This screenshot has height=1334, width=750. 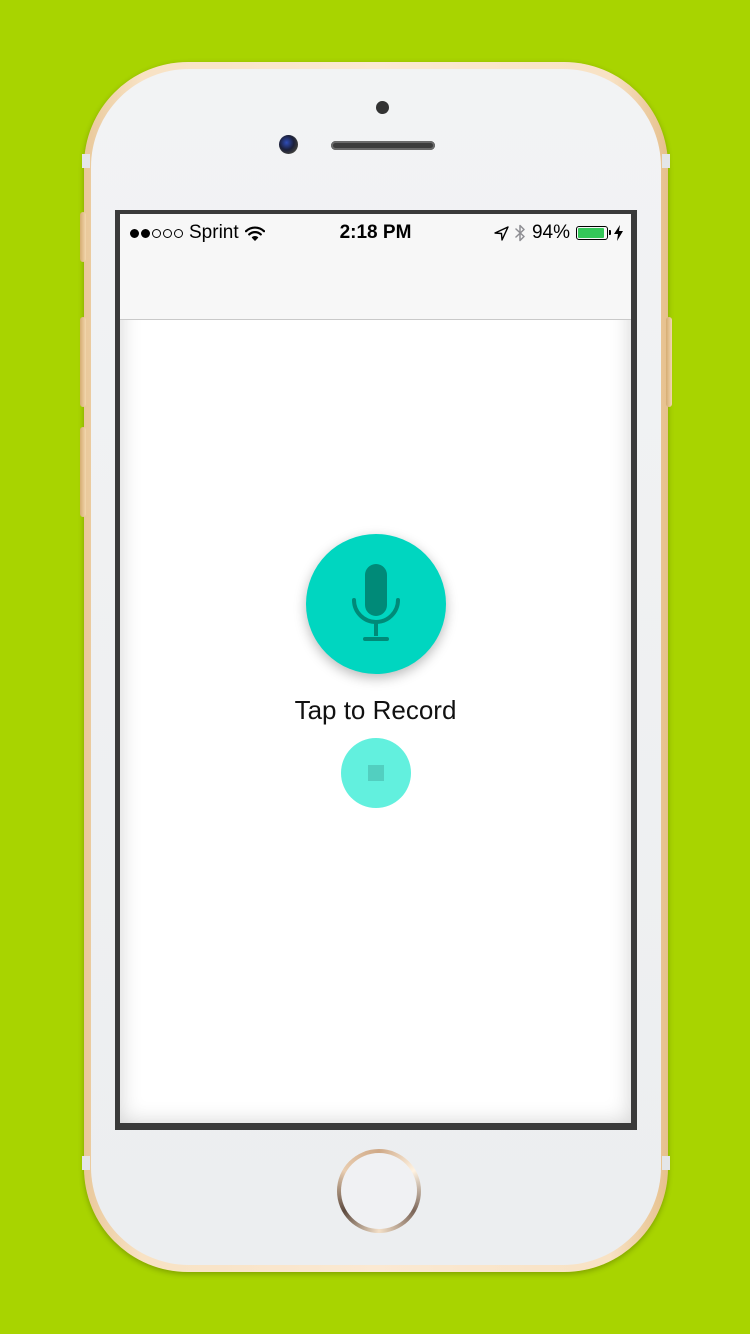 I want to click on status-right: 94%, so click(x=558, y=233).